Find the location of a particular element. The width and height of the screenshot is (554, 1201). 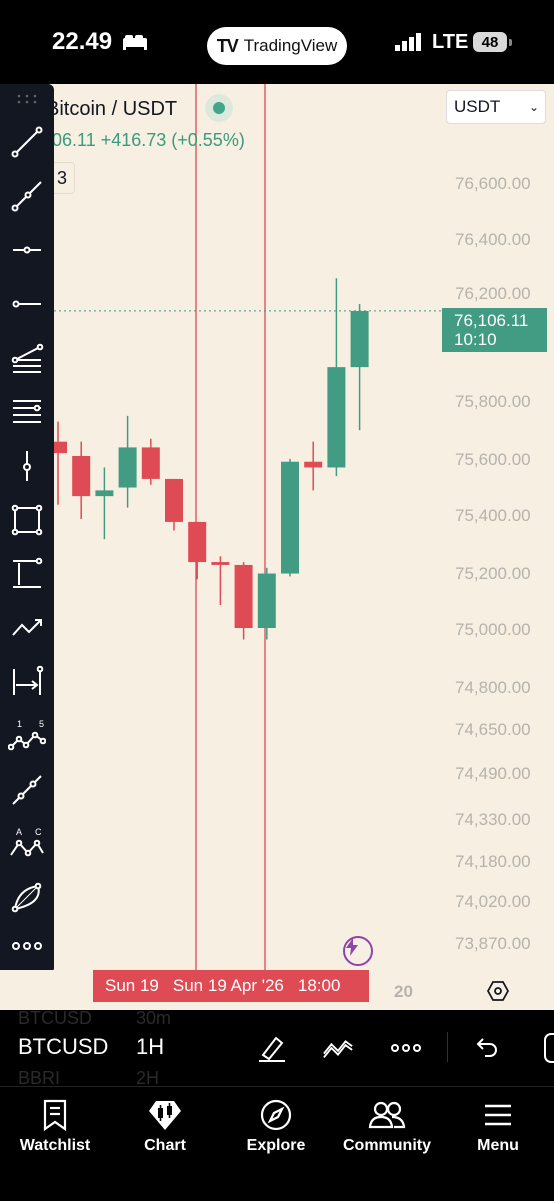

svg-text: 1 is located at coordinates (19, 724).